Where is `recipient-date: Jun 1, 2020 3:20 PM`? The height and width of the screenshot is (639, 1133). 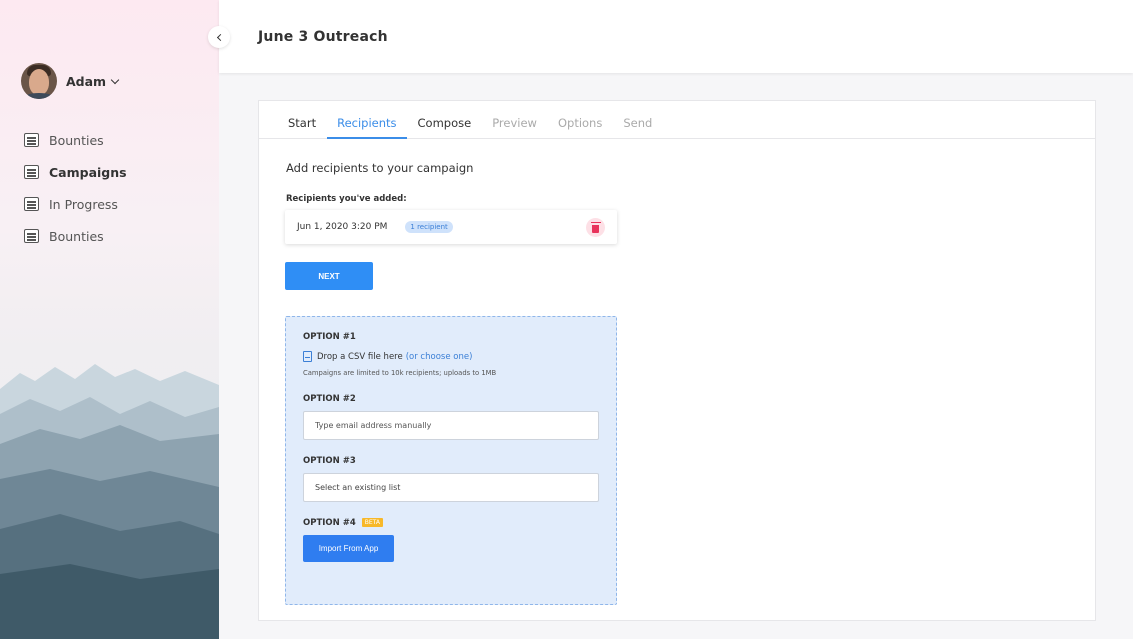 recipient-date: Jun 1, 2020 3:20 PM is located at coordinates (342, 227).